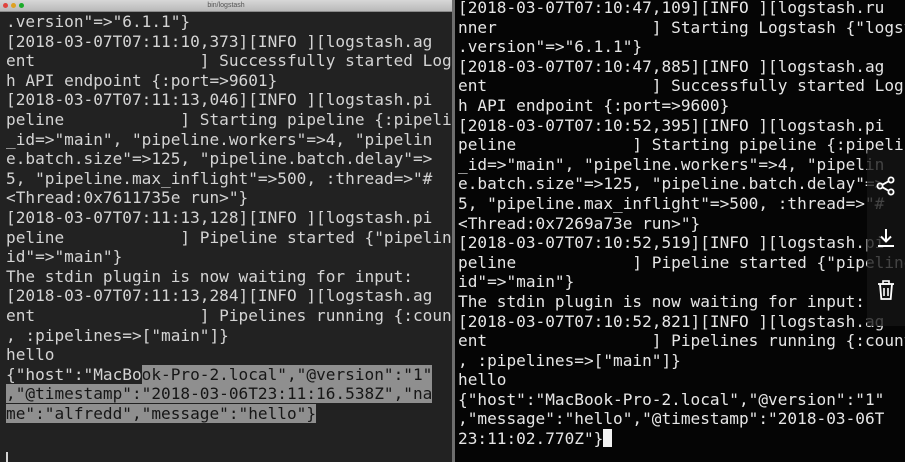 Image resolution: width=905 pixels, height=462 pixels. What do you see at coordinates (531, 439) in the screenshot?
I see `output-text: 23:11:02.770Z"}` at bounding box center [531, 439].